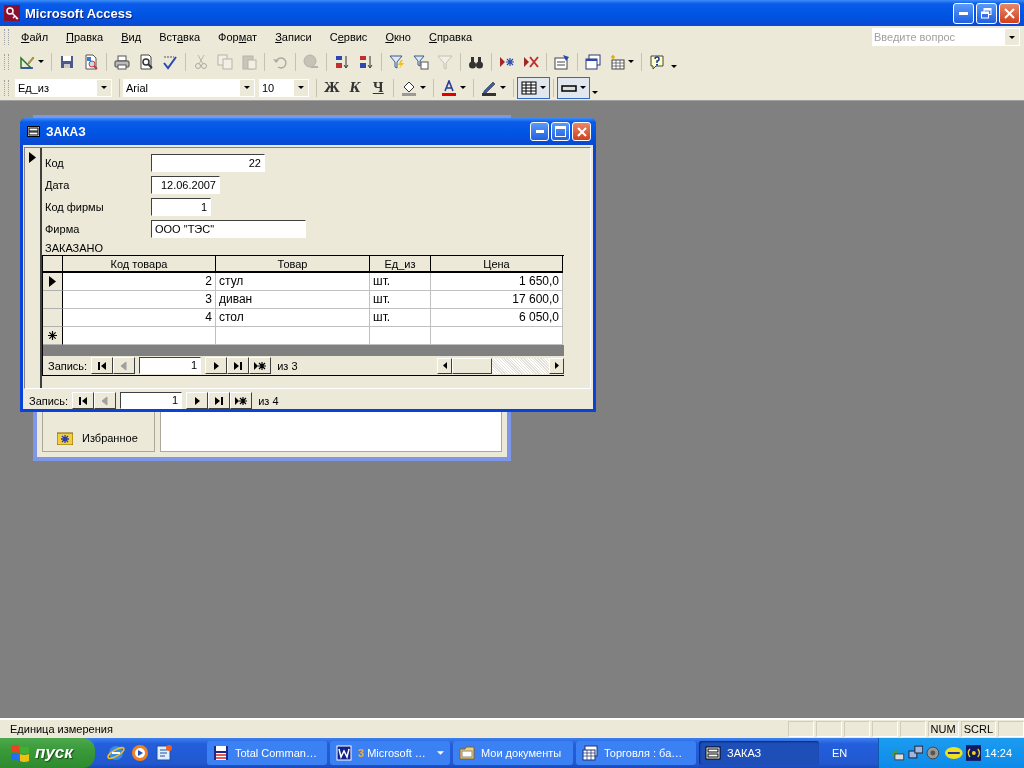  I want to click on media-player-launch-button, so click(140, 753).